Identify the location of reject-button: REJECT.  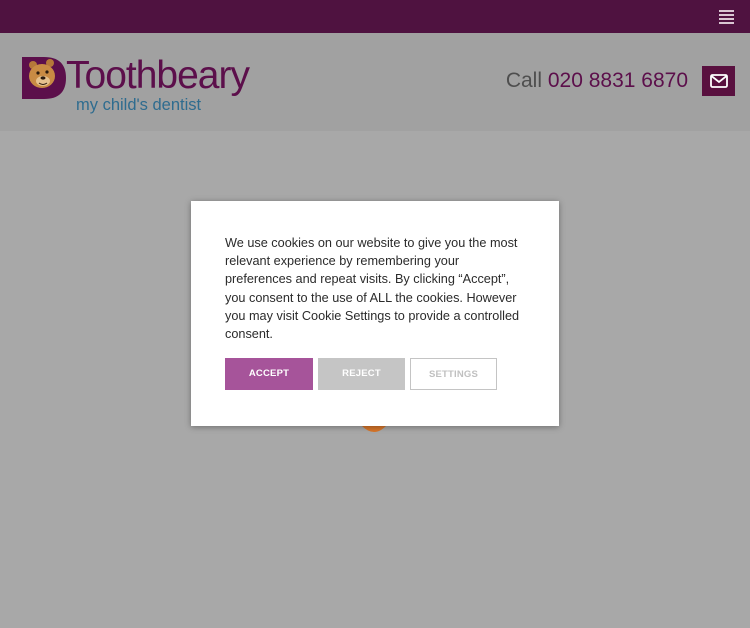
(361, 374).